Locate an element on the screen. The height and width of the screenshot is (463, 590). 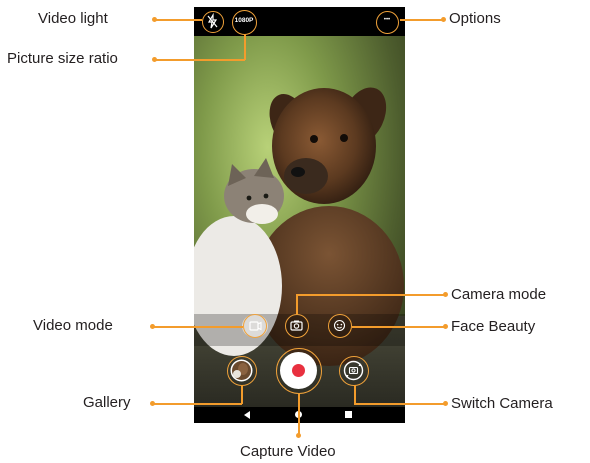
recents-square-icon is located at coordinates (348, 414).